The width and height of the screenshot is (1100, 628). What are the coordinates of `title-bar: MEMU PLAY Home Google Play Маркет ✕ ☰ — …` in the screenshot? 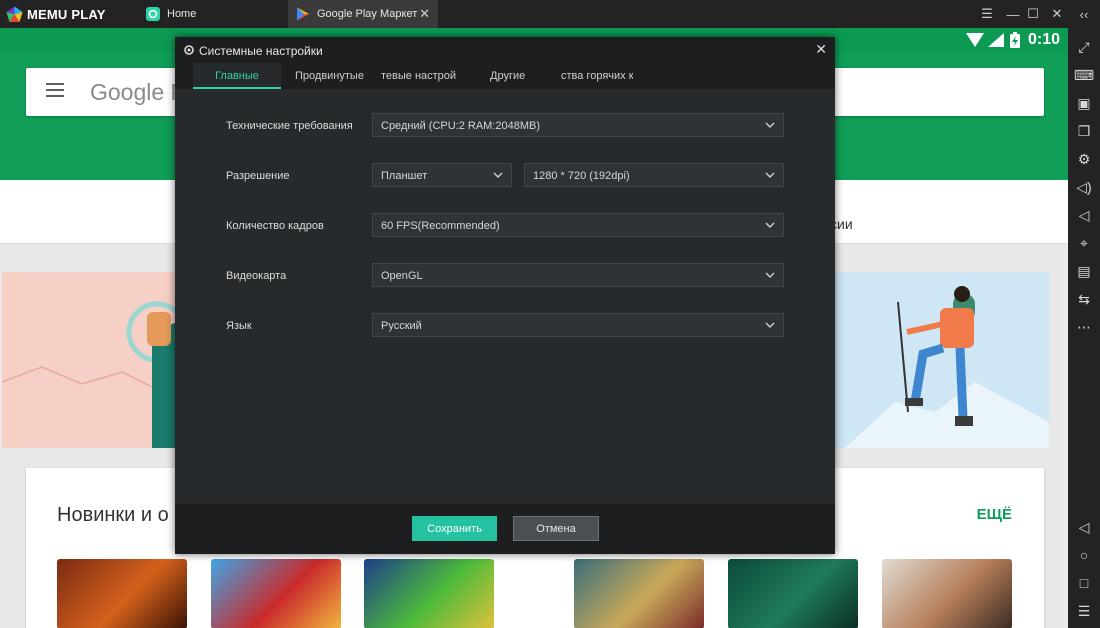 It's located at (550, 14).